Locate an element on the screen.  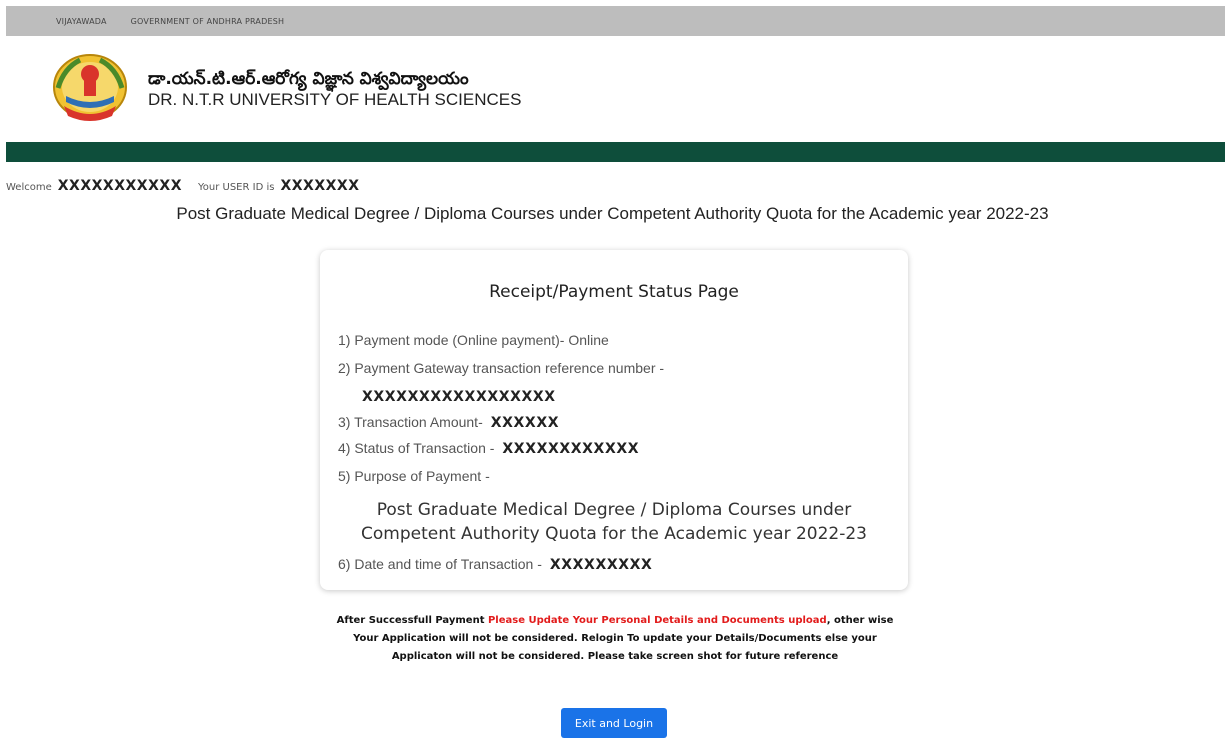
status-line: 4) Status of Transaction - XXXXXXXXXXXX is located at coordinates (488, 448).